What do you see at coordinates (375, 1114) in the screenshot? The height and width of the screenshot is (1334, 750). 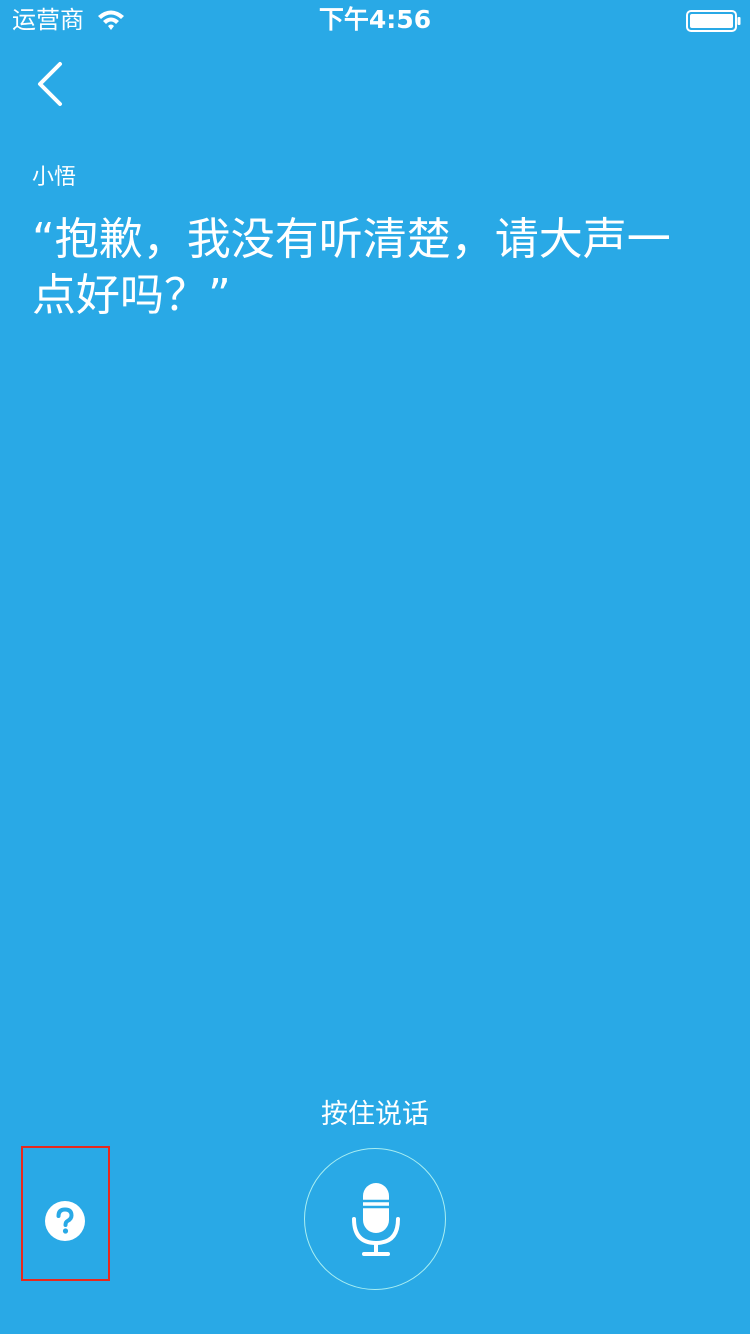 I see `hold-to-talk-label: 按住说话` at bounding box center [375, 1114].